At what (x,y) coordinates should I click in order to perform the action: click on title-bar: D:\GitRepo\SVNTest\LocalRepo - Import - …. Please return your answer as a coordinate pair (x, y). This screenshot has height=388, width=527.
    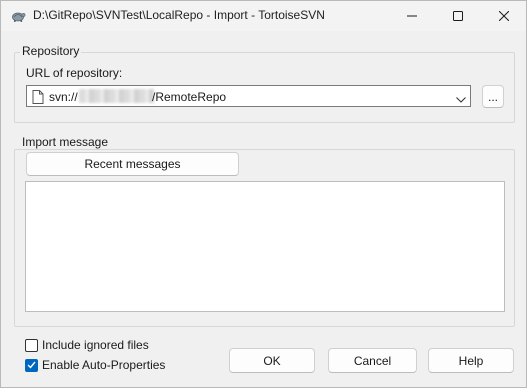
    Looking at the image, I should click on (263, 16).